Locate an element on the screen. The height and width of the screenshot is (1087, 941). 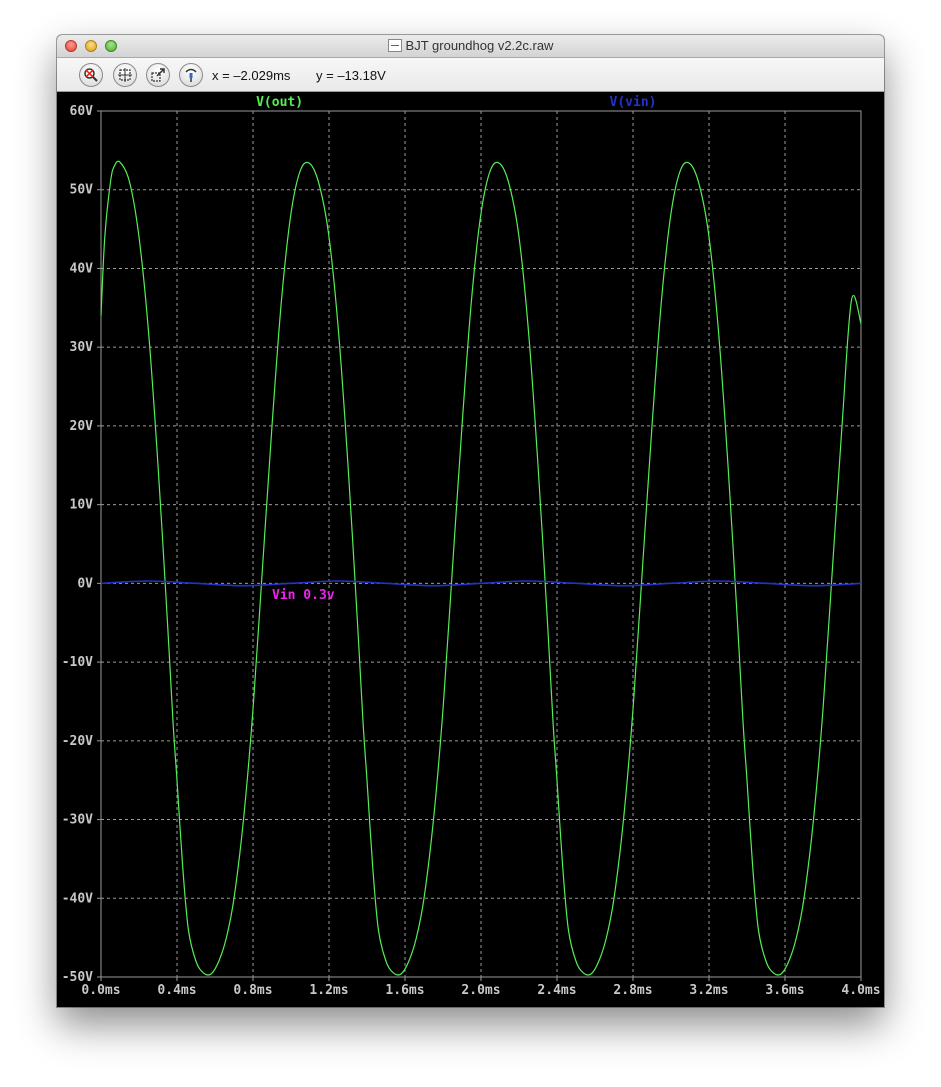
probe-button is located at coordinates (191, 75).